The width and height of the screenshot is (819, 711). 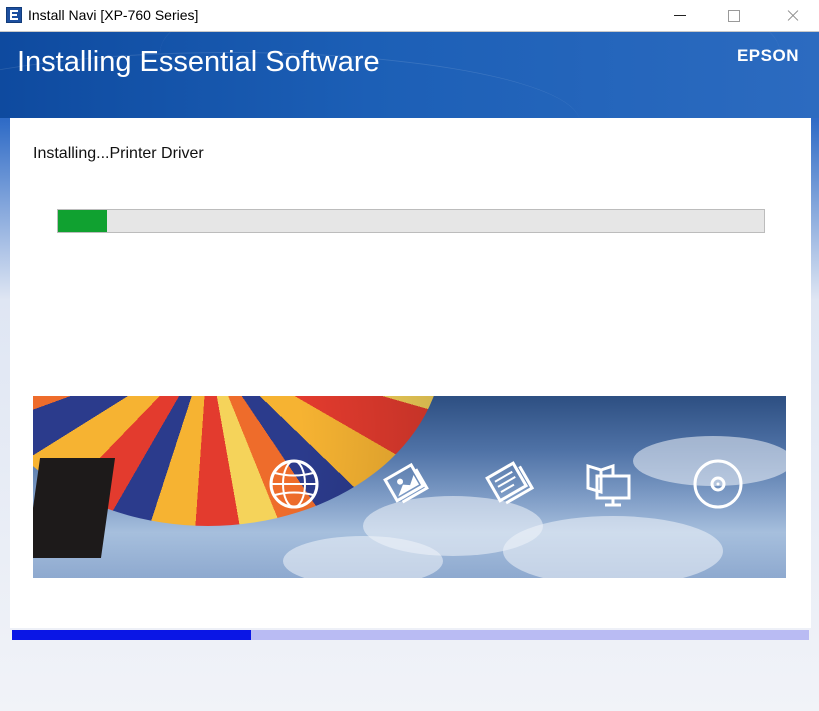 I want to click on epson-logo: EPSON, so click(x=767, y=55).